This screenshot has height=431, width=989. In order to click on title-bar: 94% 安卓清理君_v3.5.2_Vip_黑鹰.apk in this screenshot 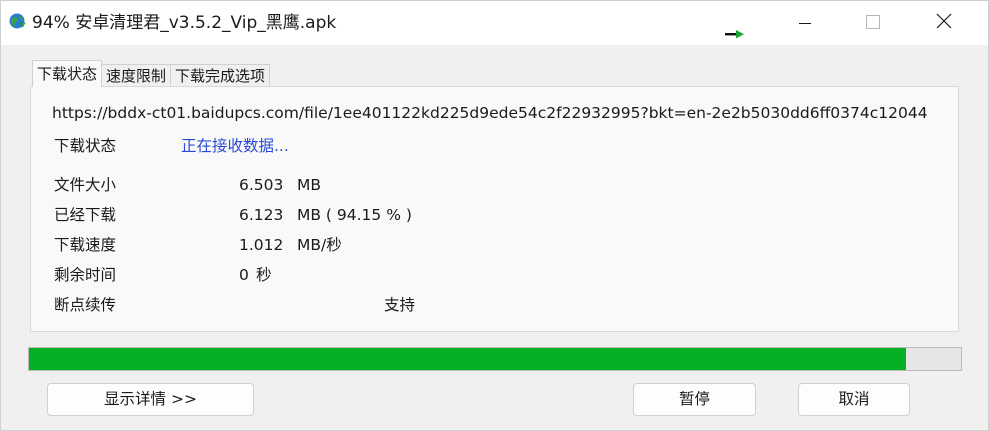, I will do `click(494, 23)`.